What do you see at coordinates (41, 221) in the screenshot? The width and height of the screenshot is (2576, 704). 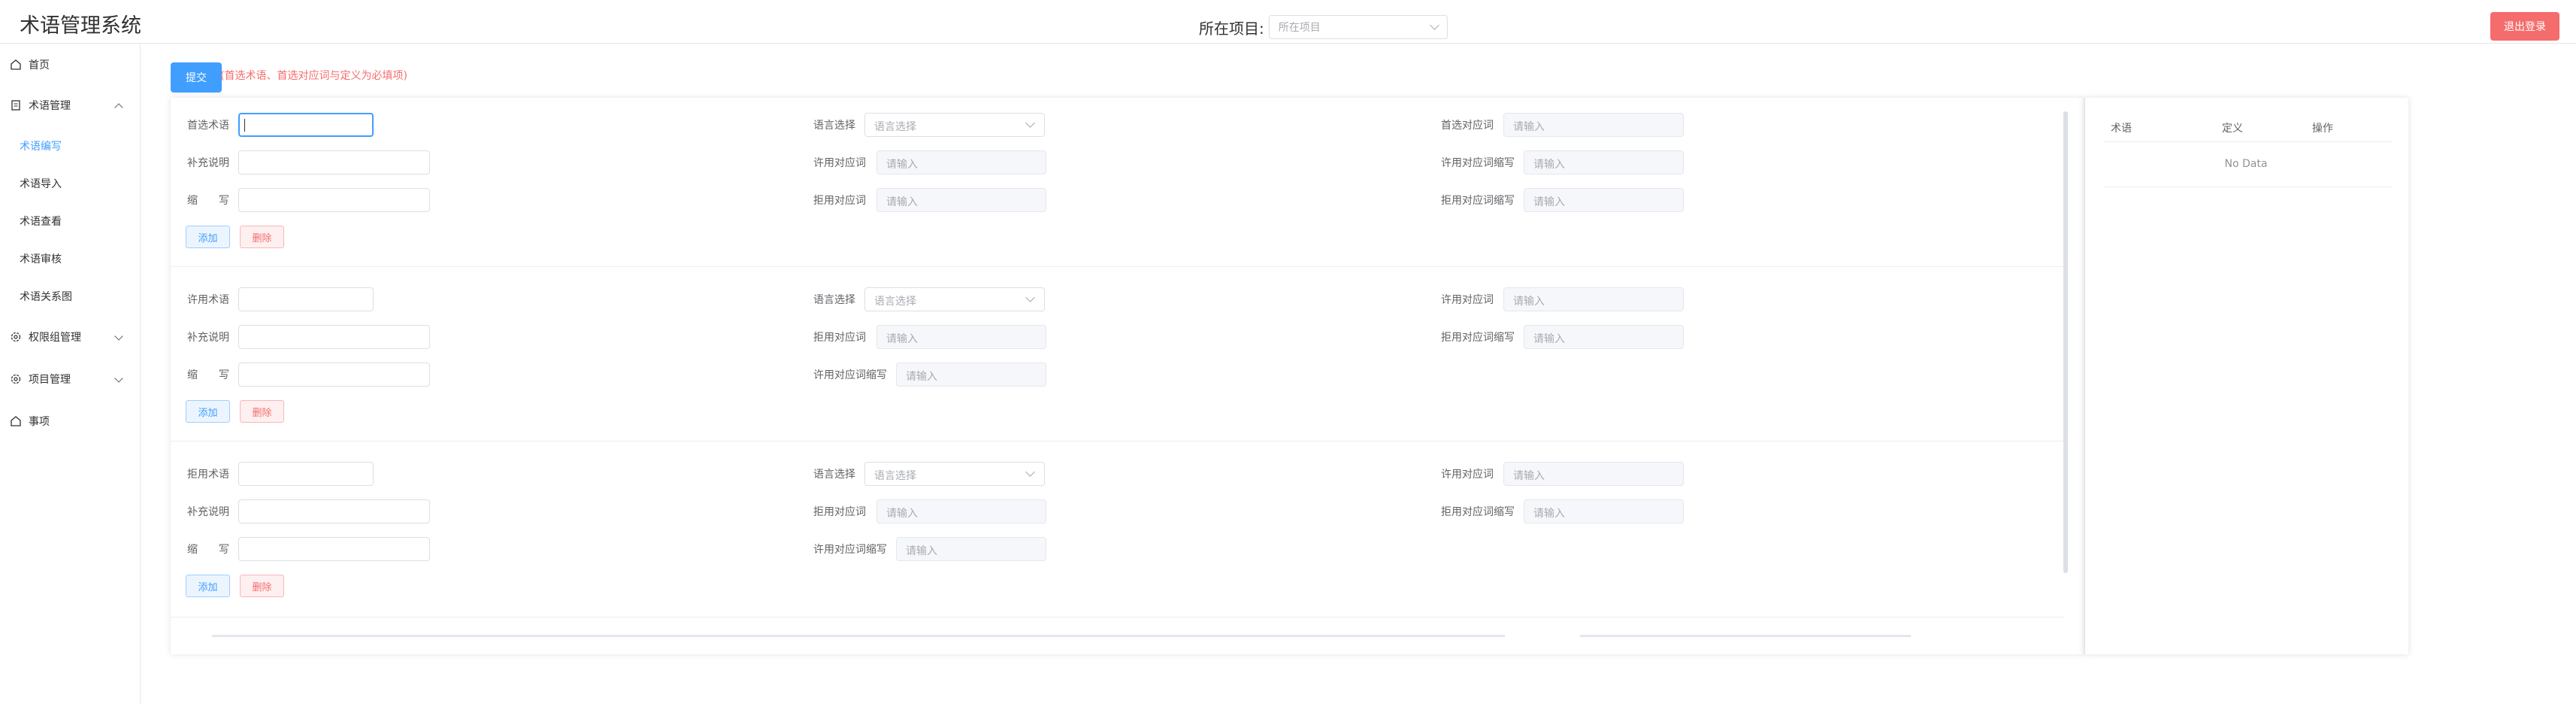 I see `sidebar-sub-term-view: 术语查看` at bounding box center [41, 221].